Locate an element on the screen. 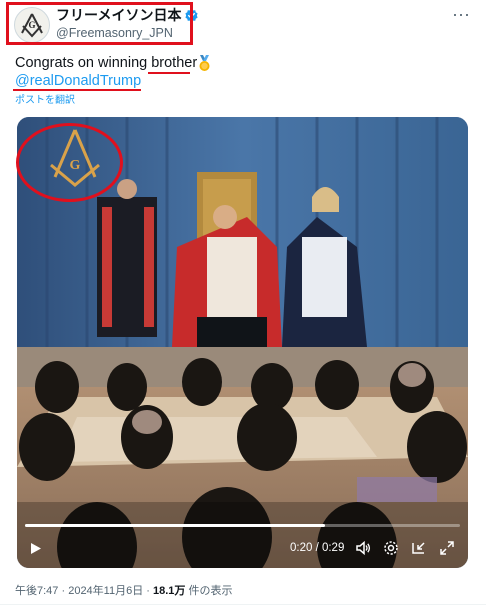  view-count: 18.1万 is located at coordinates (169, 591).